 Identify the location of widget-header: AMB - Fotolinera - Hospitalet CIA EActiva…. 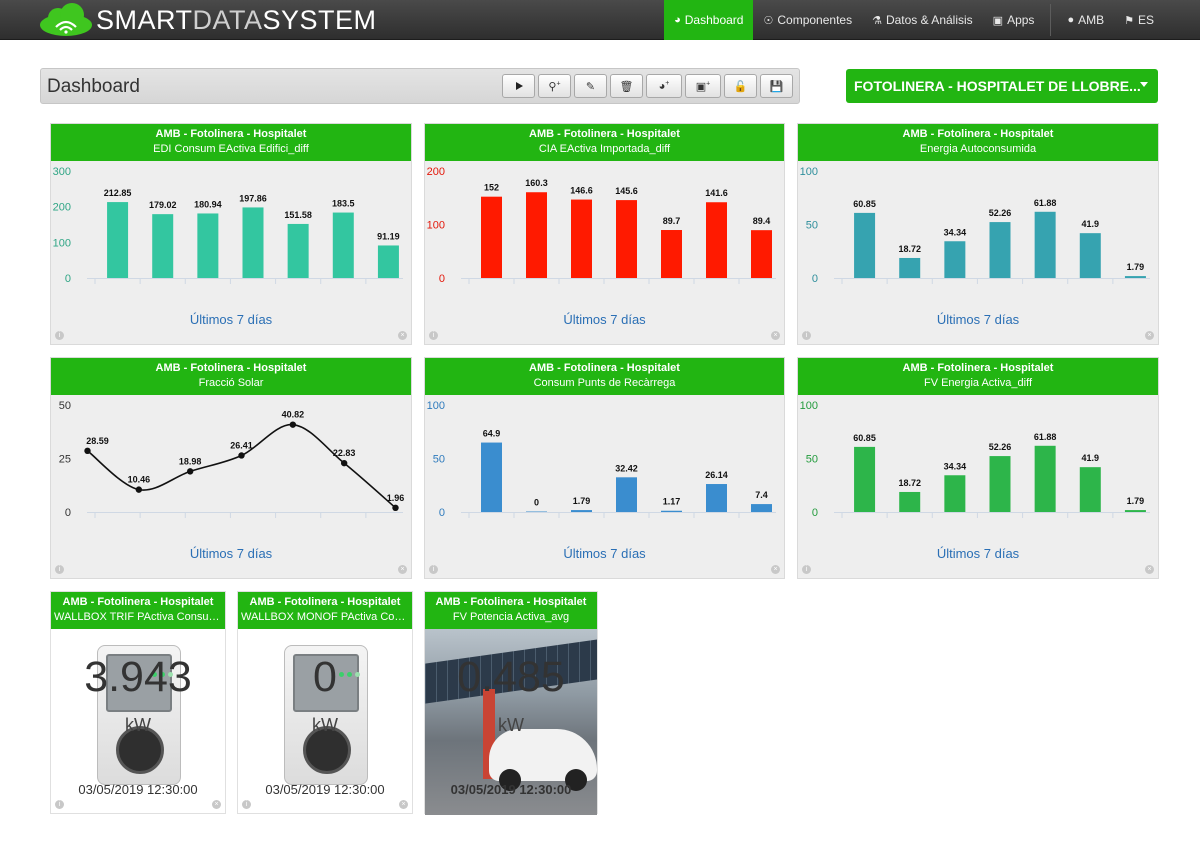
(604, 142).